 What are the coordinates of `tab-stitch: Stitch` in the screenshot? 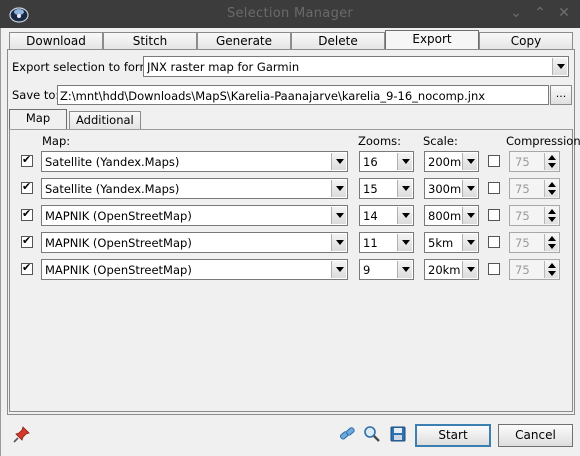 It's located at (150, 41).